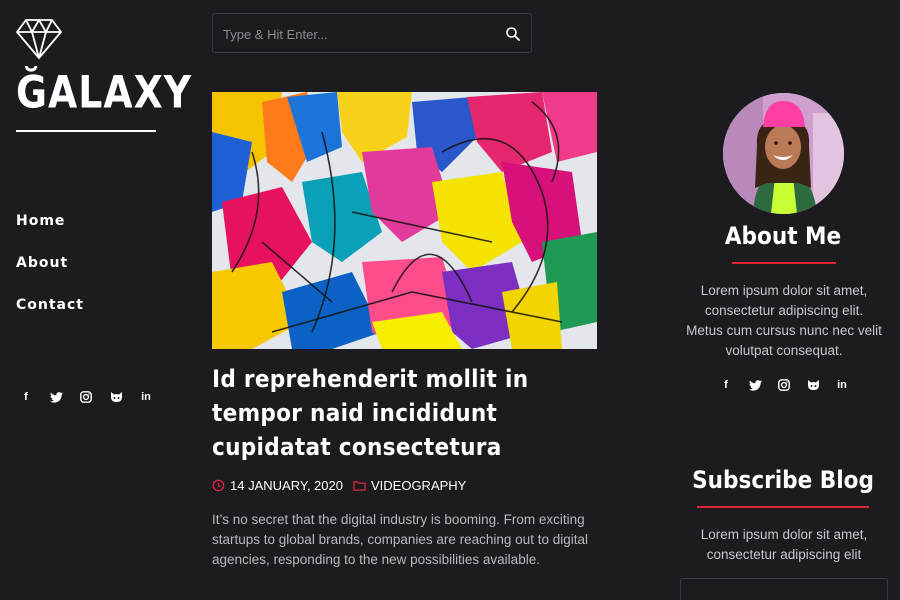 This screenshot has height=600, width=900. What do you see at coordinates (513, 34) in the screenshot?
I see `search-icon` at bounding box center [513, 34].